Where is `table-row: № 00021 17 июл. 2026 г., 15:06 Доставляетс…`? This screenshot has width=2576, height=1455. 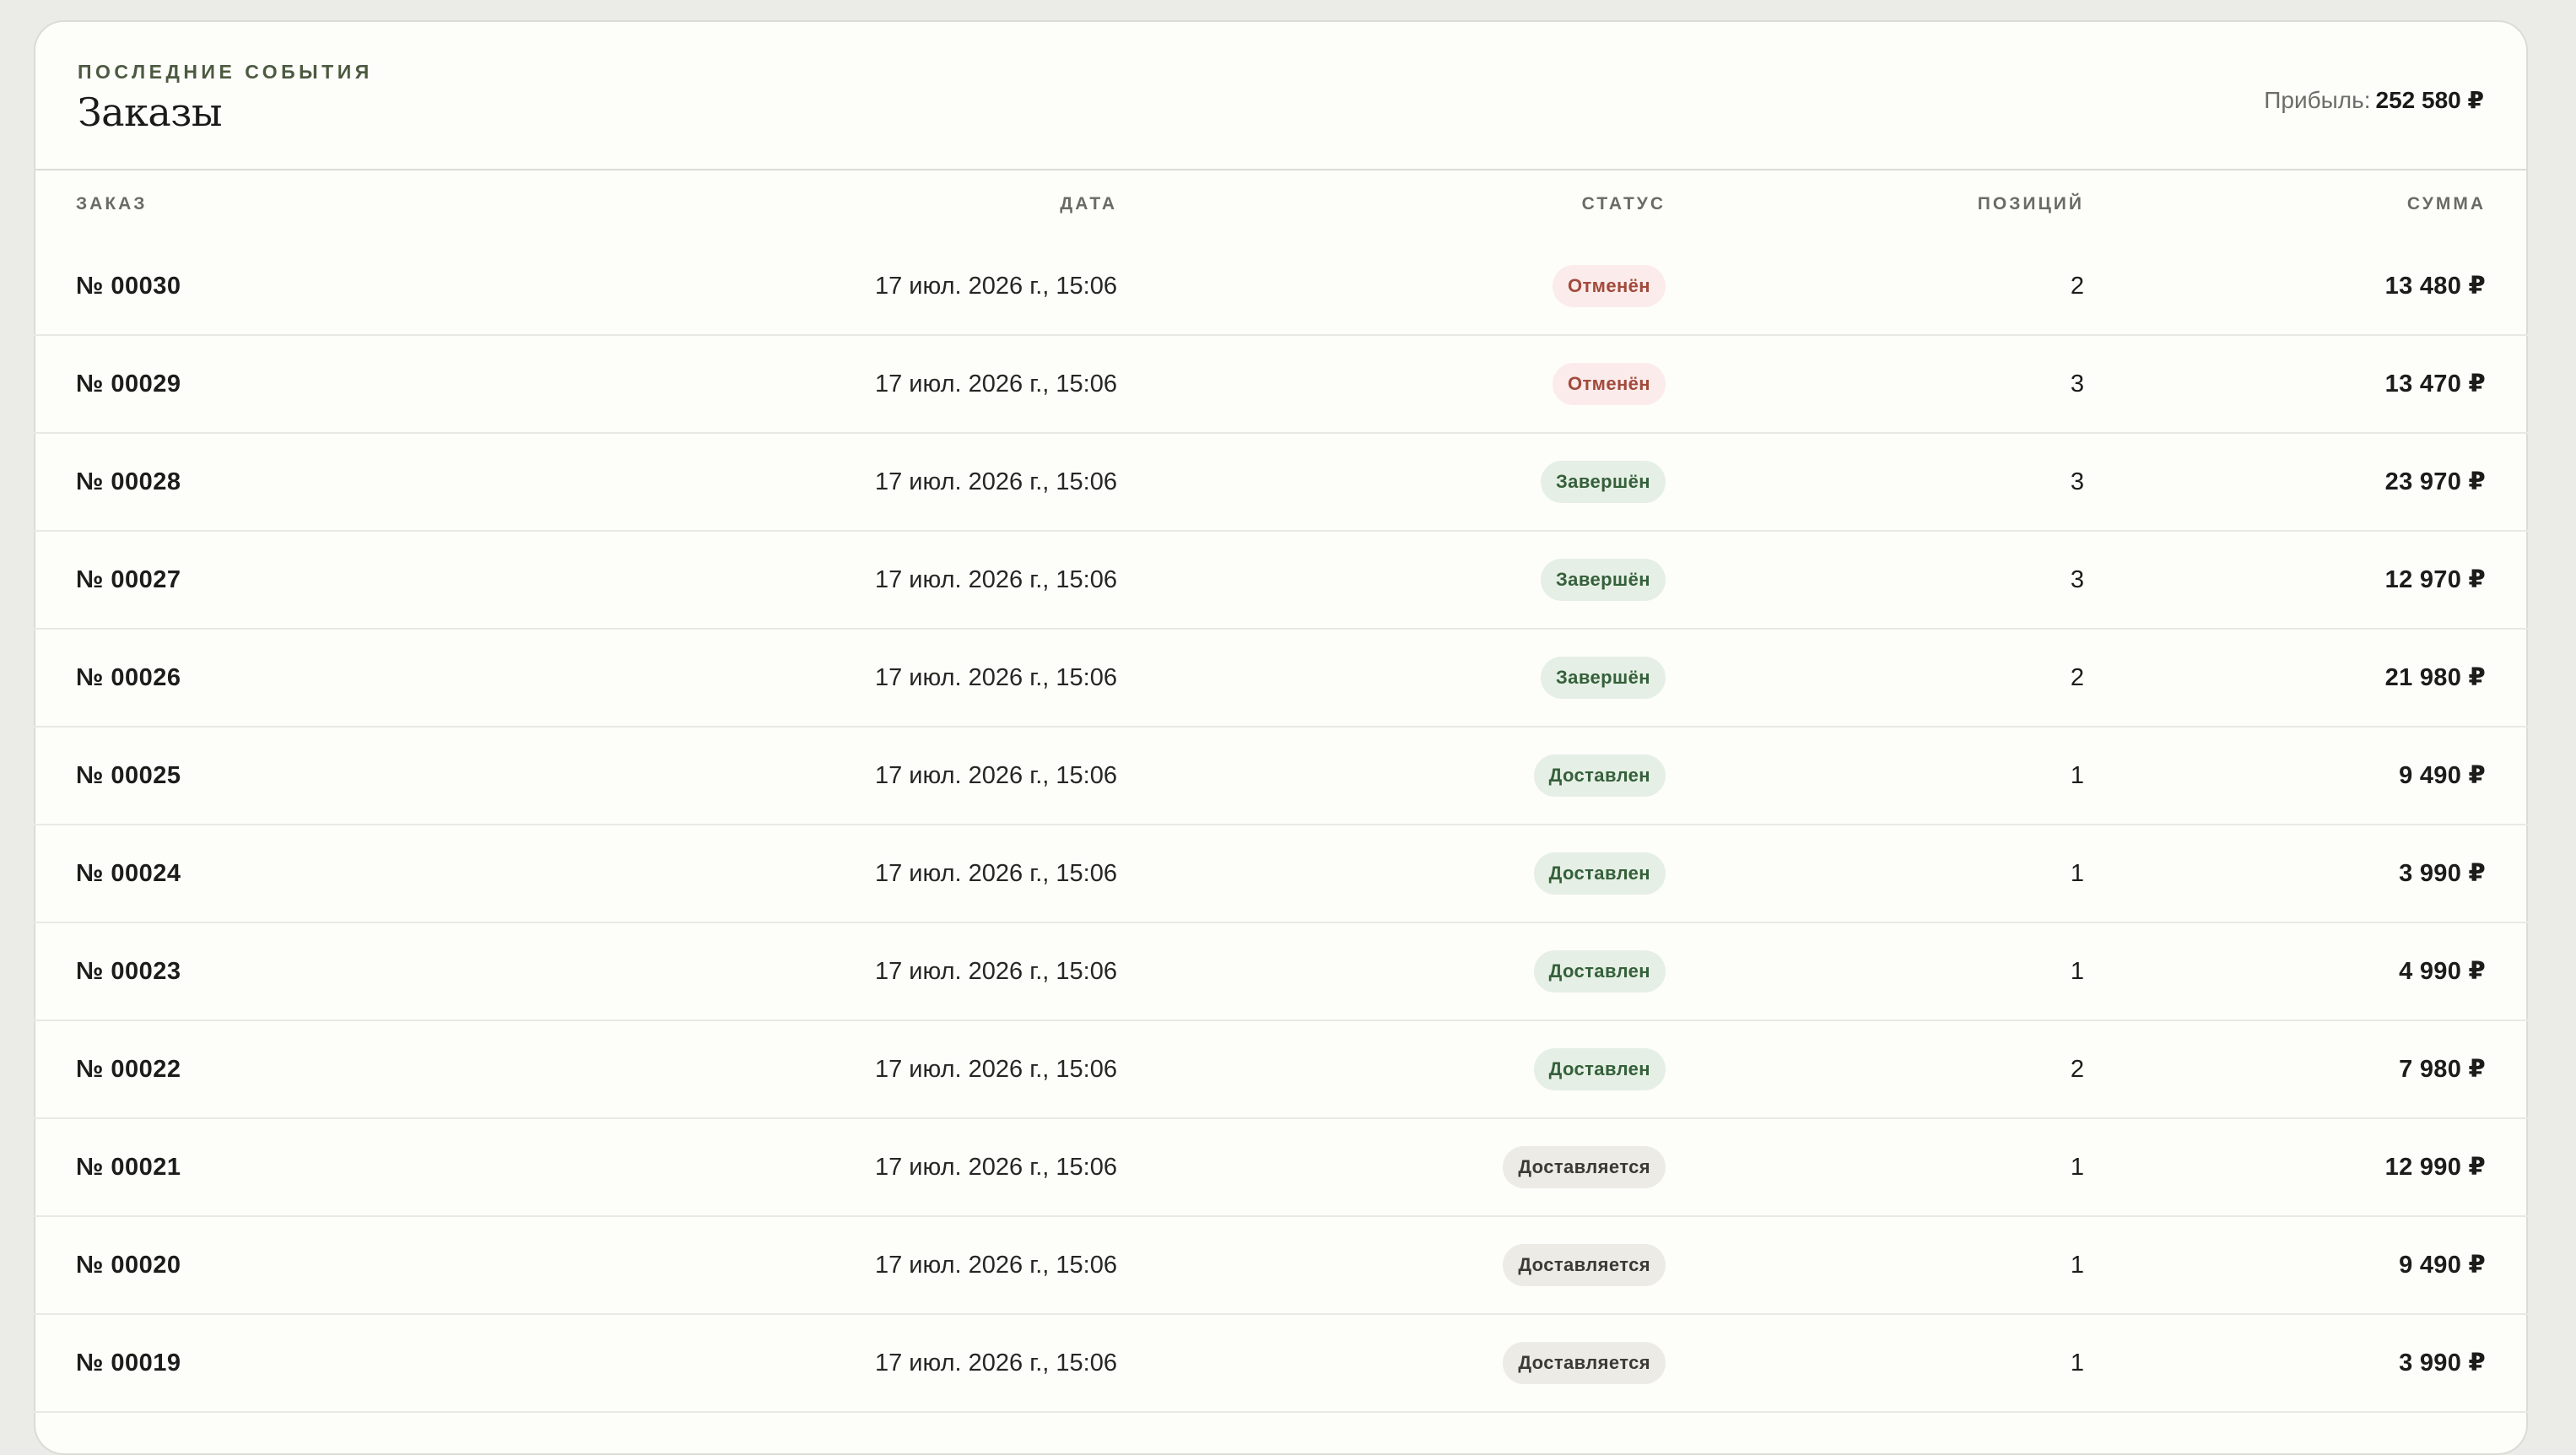 table-row: № 00021 17 июл. 2026 г., 15:06 Доставляетс… is located at coordinates (1281, 1168).